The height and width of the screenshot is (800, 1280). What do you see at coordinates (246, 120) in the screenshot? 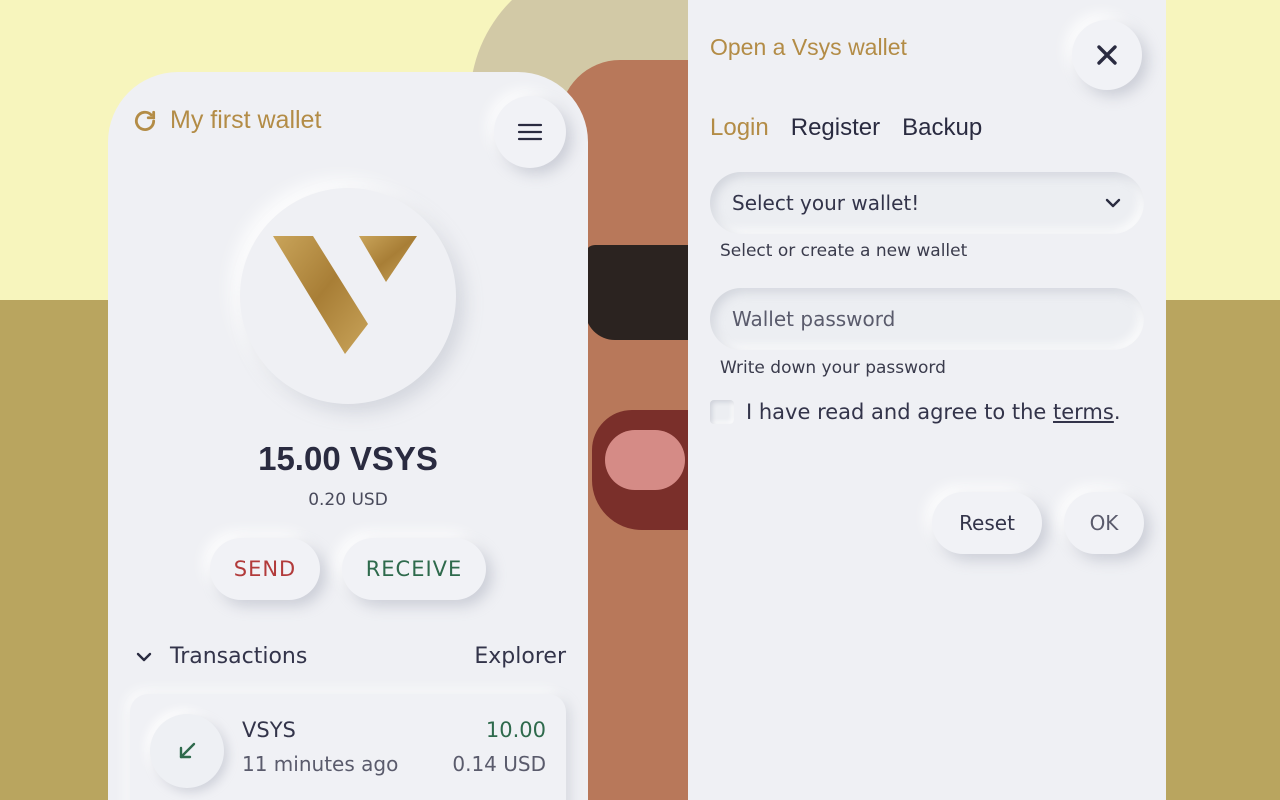
I see `wallet-name: My first wallet` at bounding box center [246, 120].